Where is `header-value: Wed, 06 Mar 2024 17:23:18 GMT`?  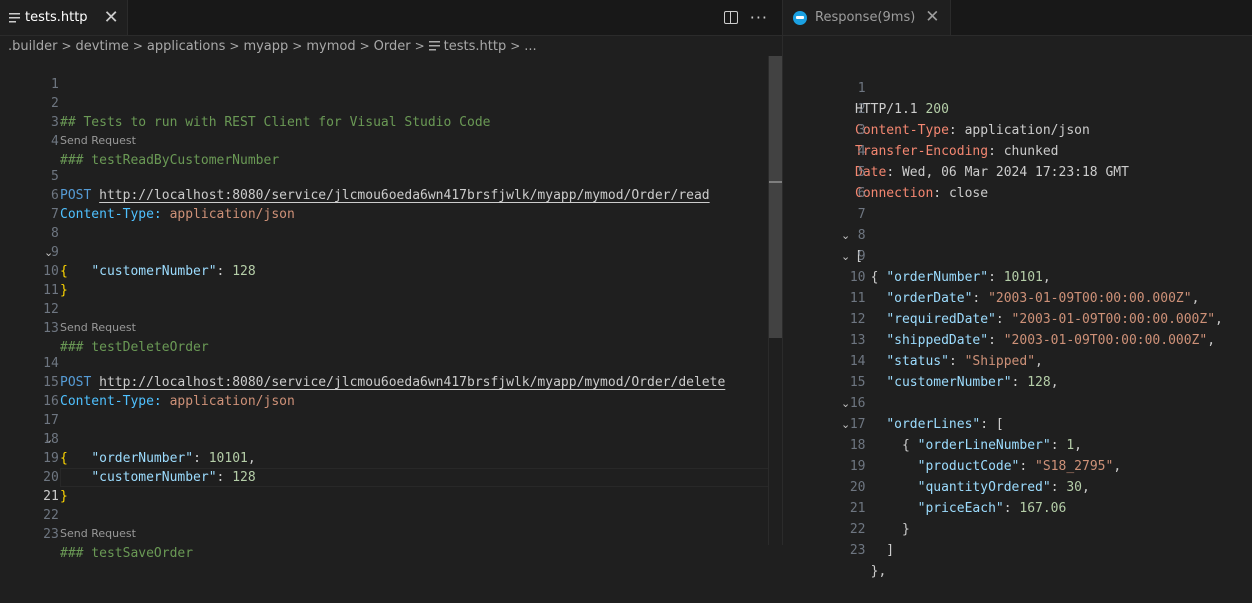 header-value: Wed, 06 Mar 2024 17:23:18 GMT is located at coordinates (1015, 172).